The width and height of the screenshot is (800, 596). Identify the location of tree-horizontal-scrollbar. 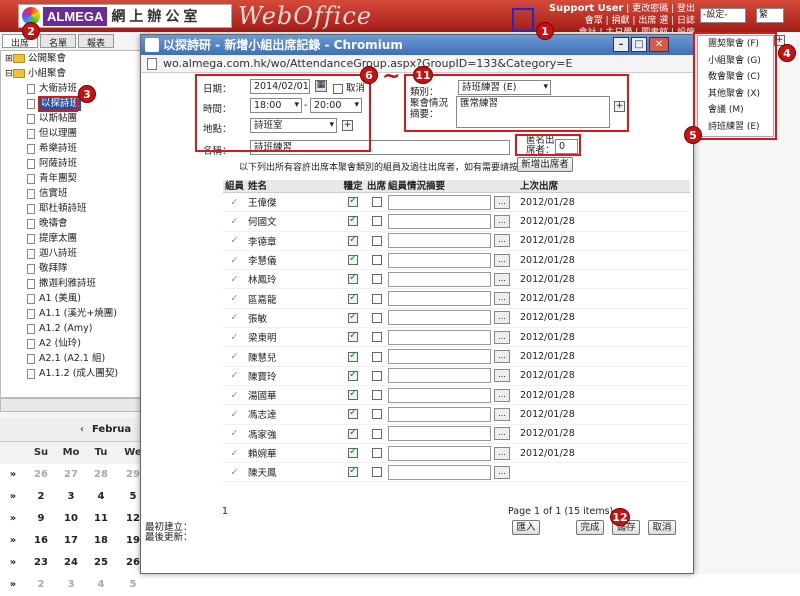
(75, 405).